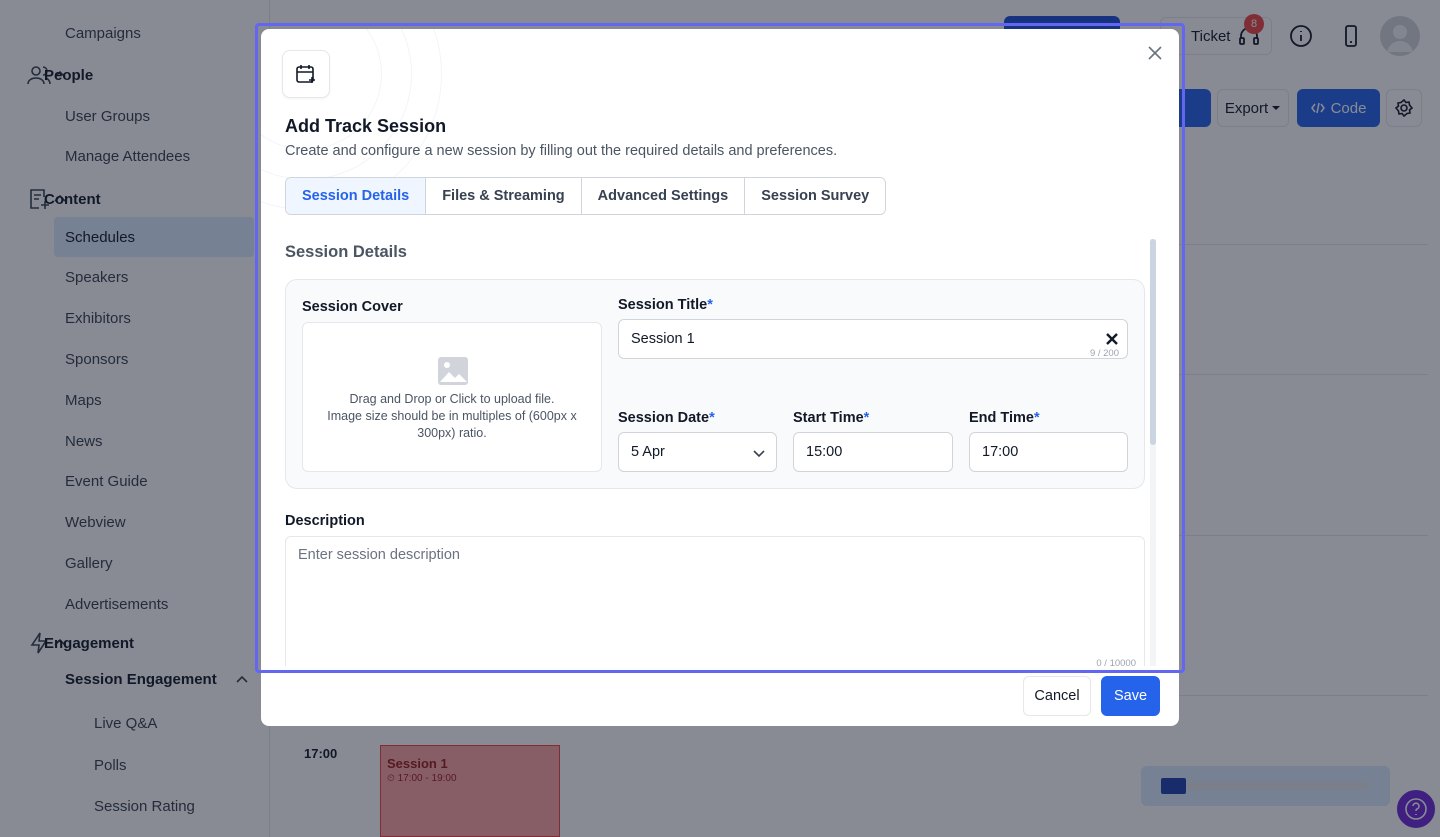 The height and width of the screenshot is (837, 1440). Describe the element at coordinates (663, 305) in the screenshot. I see `label-text: Session Title` at that location.